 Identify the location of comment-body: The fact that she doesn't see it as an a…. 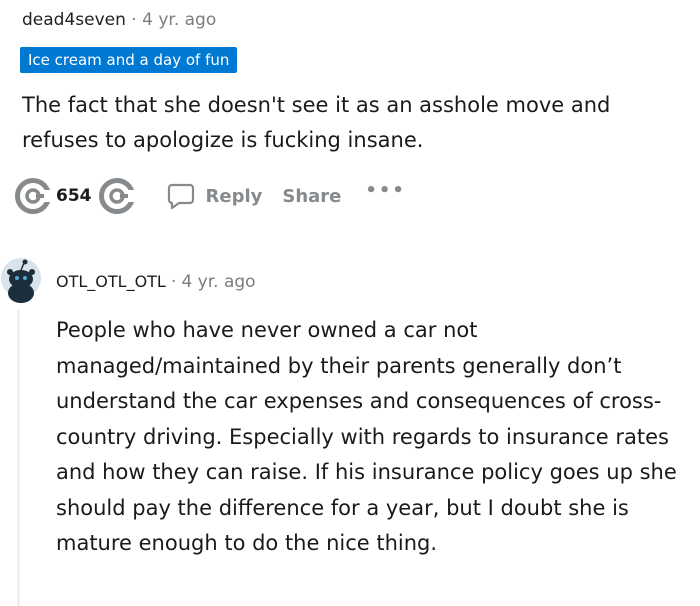
(316, 122).